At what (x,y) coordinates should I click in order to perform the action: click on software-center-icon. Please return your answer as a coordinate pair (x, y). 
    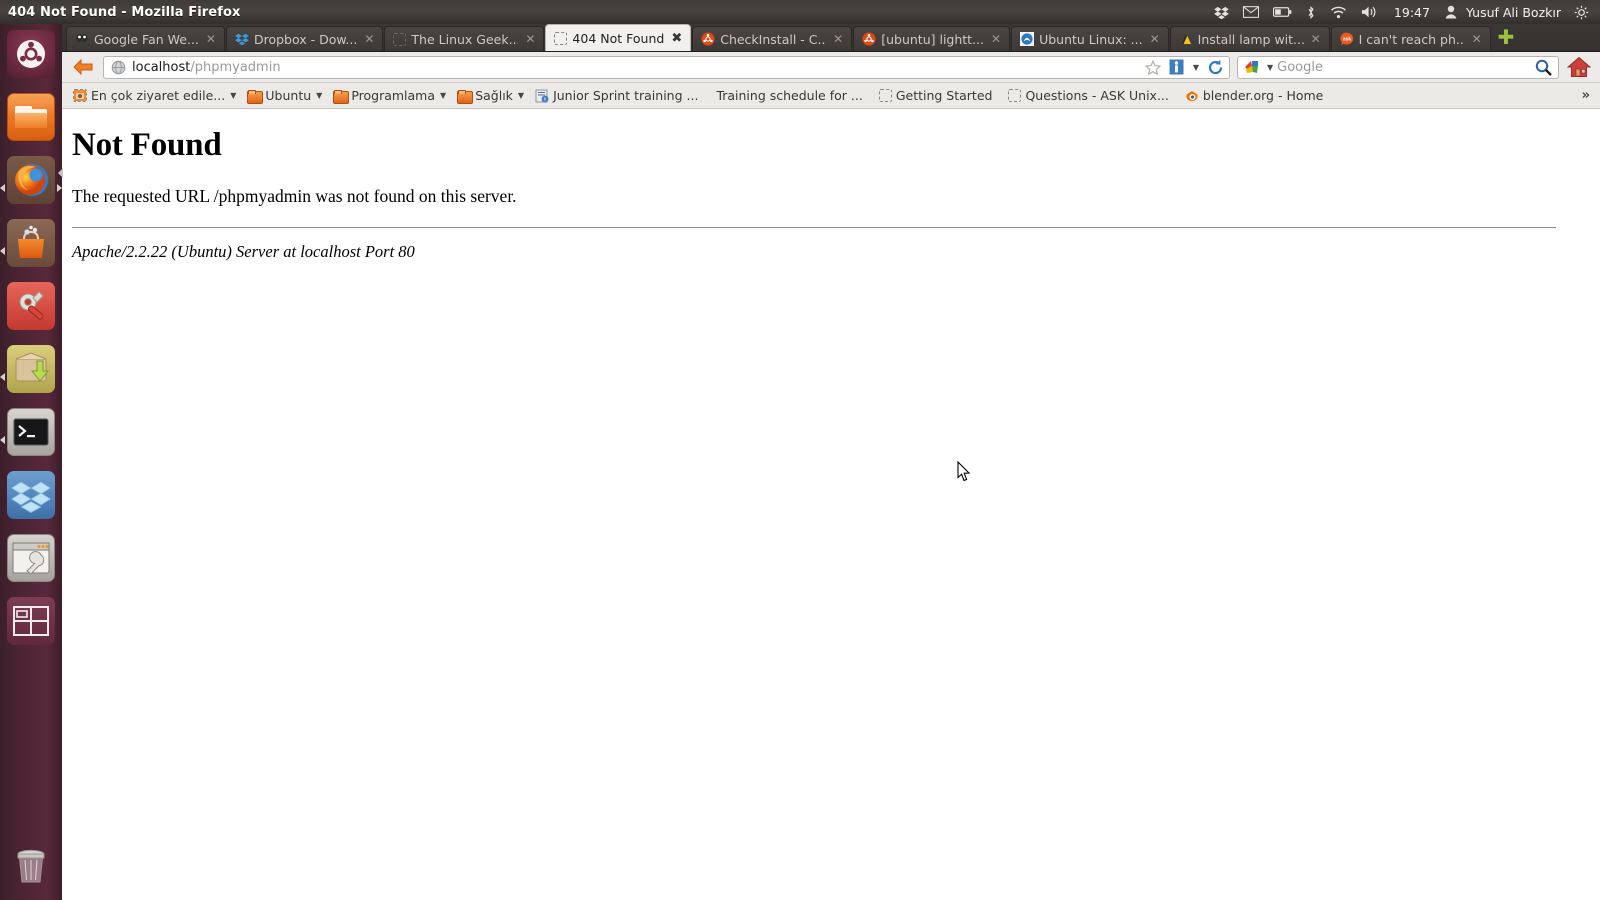
    Looking at the image, I should click on (31, 243).